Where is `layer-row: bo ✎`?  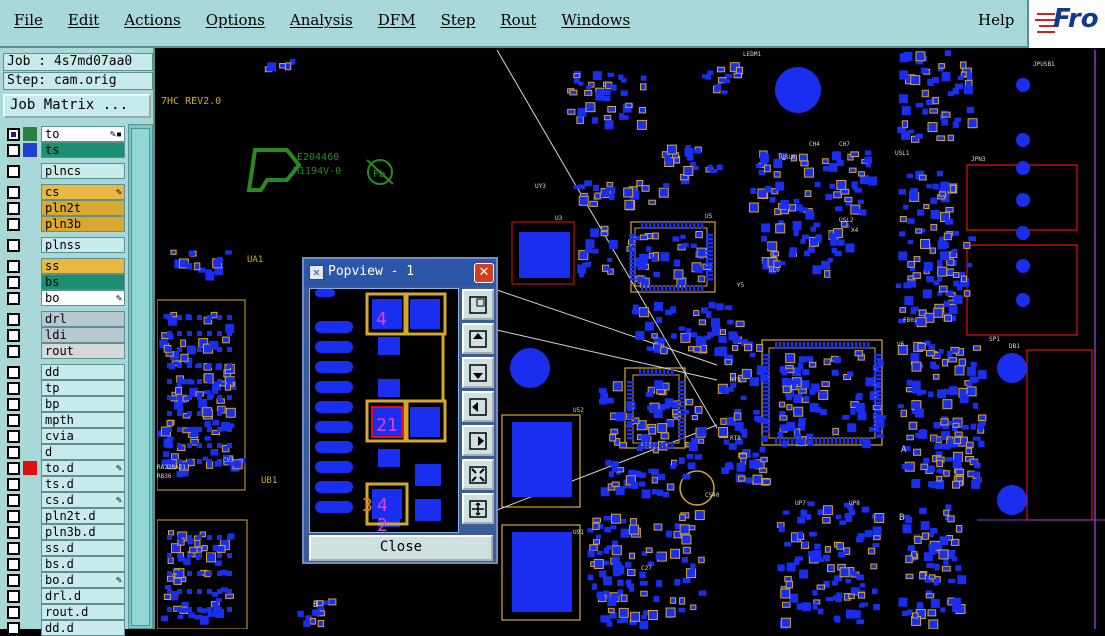
layer-row: bo ✎ is located at coordinates (64, 298).